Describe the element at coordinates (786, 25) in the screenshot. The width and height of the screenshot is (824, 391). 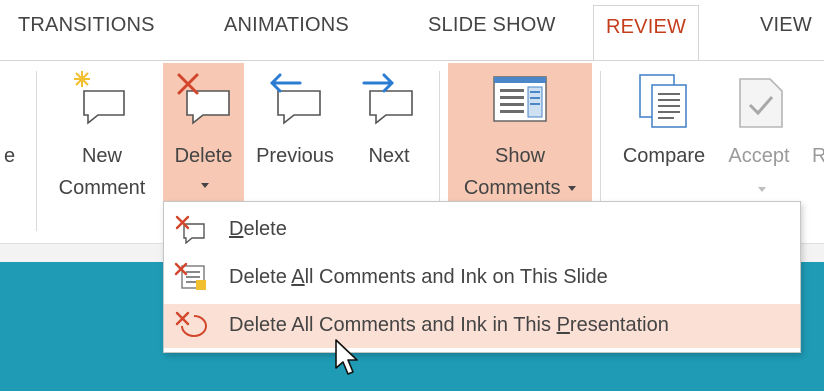
I see `tab-view: VIEW` at that location.